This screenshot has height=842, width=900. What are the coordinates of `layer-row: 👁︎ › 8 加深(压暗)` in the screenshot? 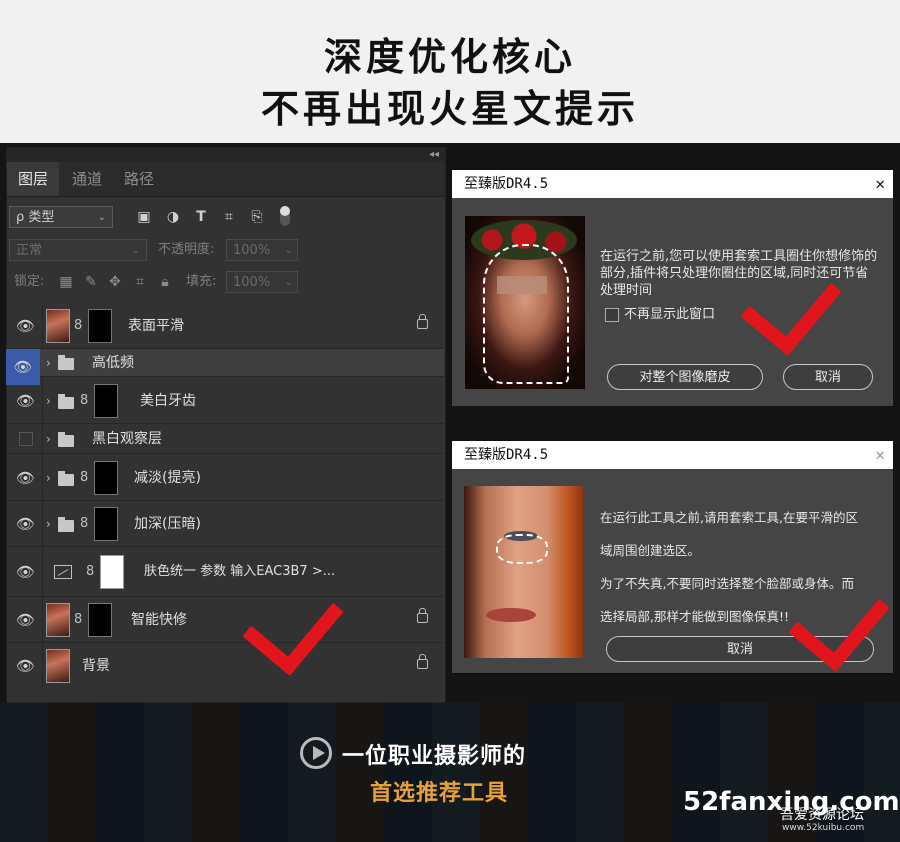 It's located at (225, 524).